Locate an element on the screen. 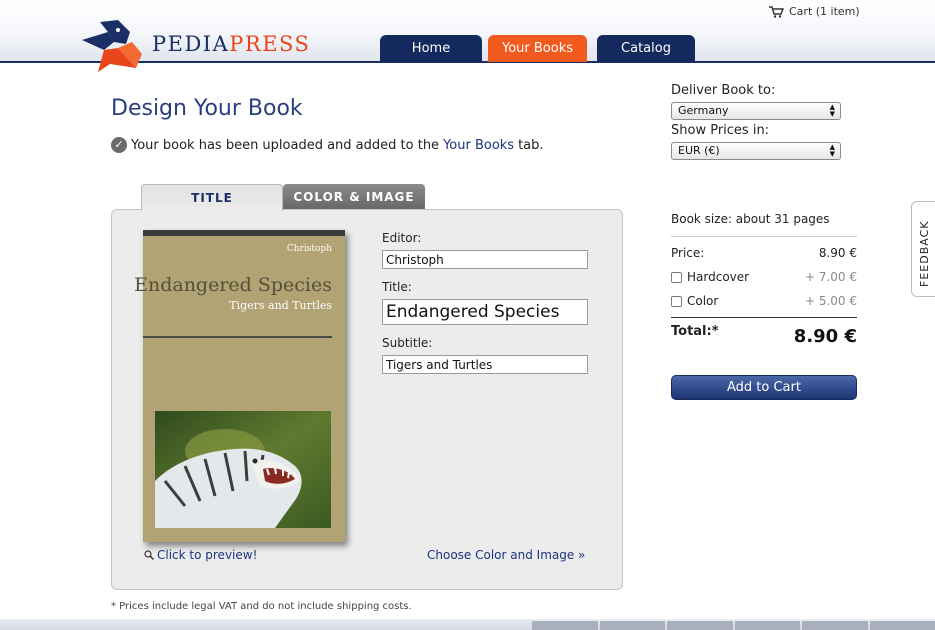  logo-mark-icon is located at coordinates (112, 46).